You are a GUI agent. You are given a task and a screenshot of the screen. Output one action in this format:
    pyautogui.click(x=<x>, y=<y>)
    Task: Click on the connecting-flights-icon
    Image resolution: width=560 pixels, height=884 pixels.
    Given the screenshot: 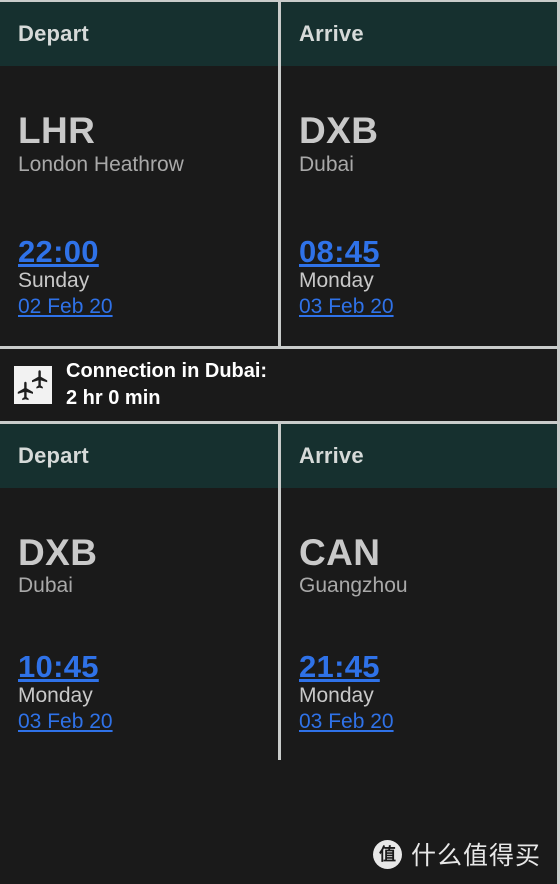 What is the action you would take?
    pyautogui.click(x=33, y=384)
    